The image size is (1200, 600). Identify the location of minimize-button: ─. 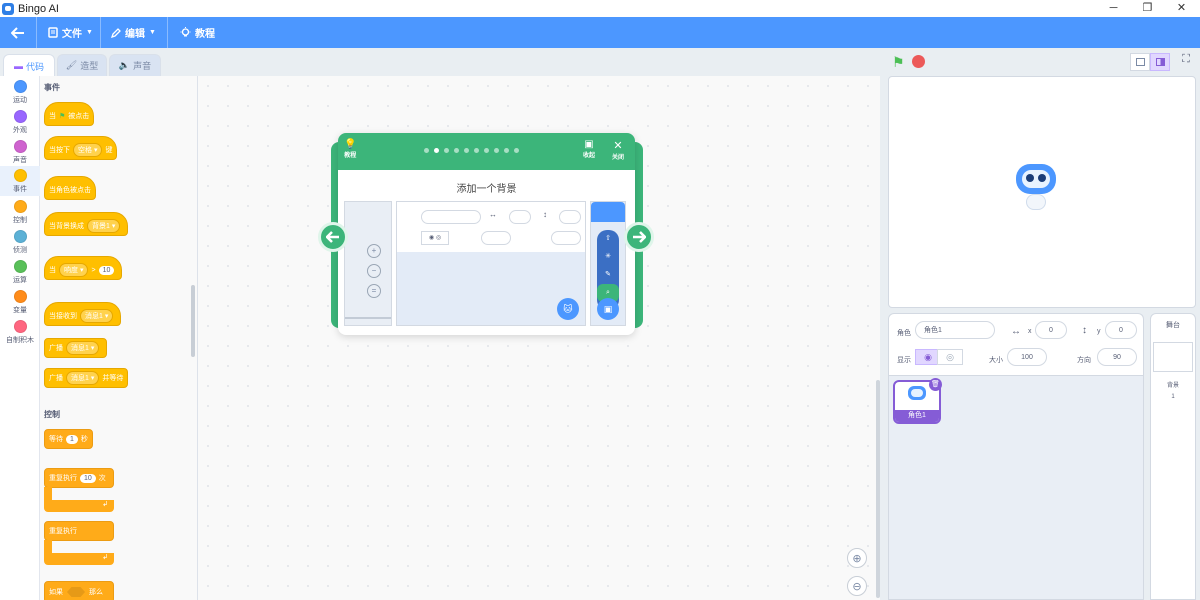
(1113, 8).